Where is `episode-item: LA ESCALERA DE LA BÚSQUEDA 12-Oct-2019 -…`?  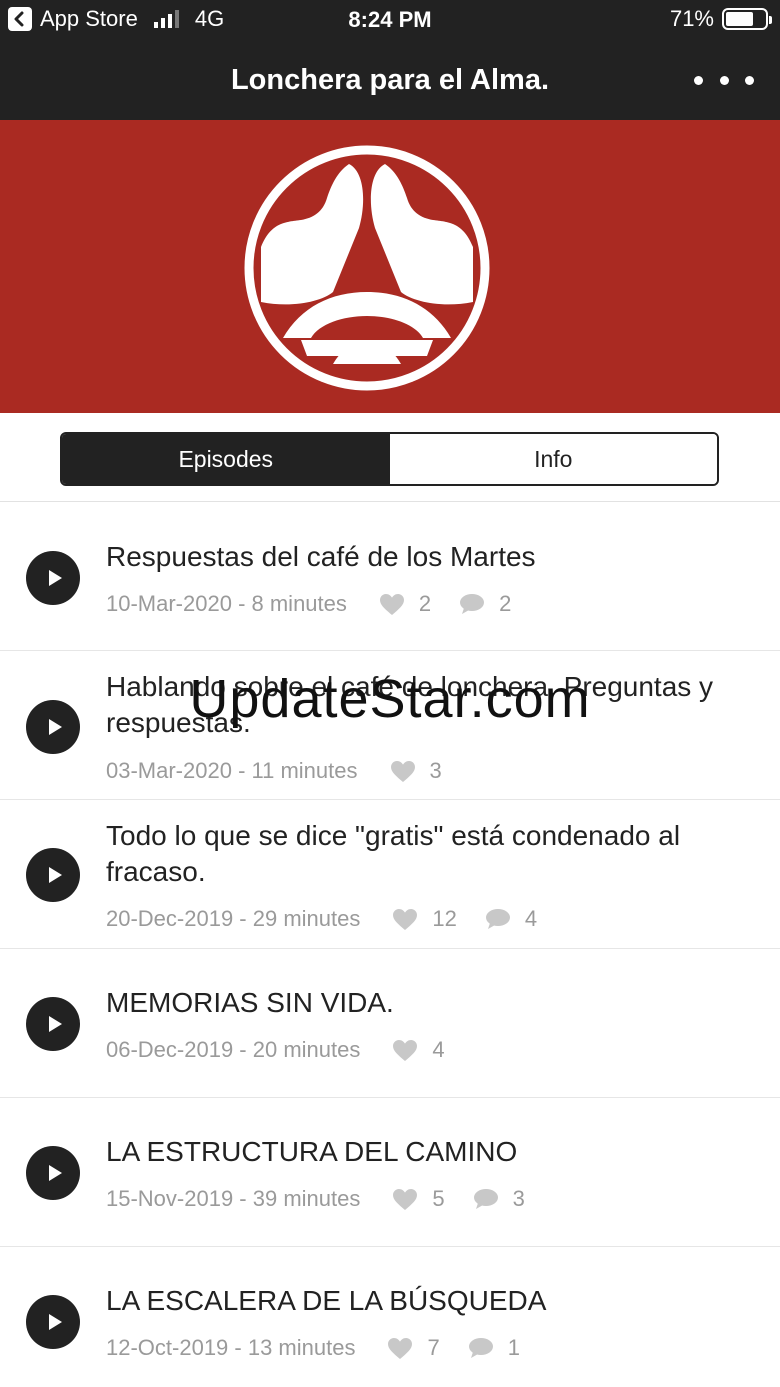 episode-item: LA ESCALERA DE LA BÚSQUEDA 12-Oct-2019 -… is located at coordinates (390, 1317).